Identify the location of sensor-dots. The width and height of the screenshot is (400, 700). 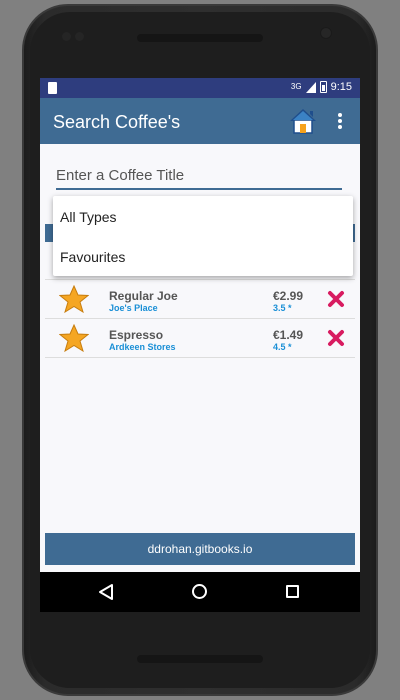
(79, 34).